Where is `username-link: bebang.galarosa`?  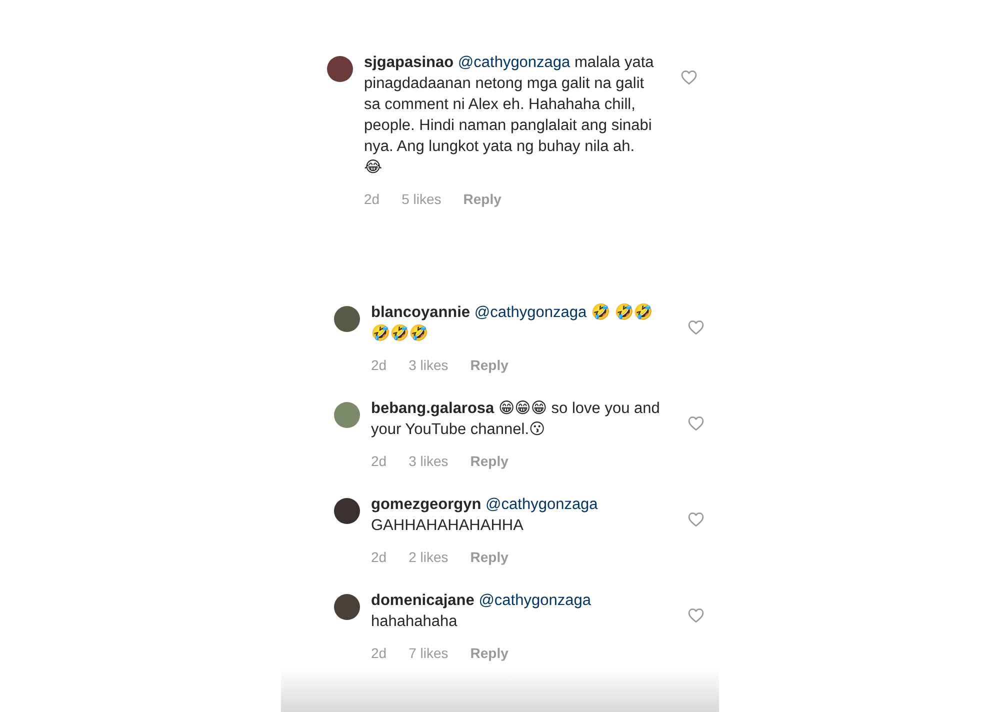 username-link: bebang.galarosa is located at coordinates (432, 408).